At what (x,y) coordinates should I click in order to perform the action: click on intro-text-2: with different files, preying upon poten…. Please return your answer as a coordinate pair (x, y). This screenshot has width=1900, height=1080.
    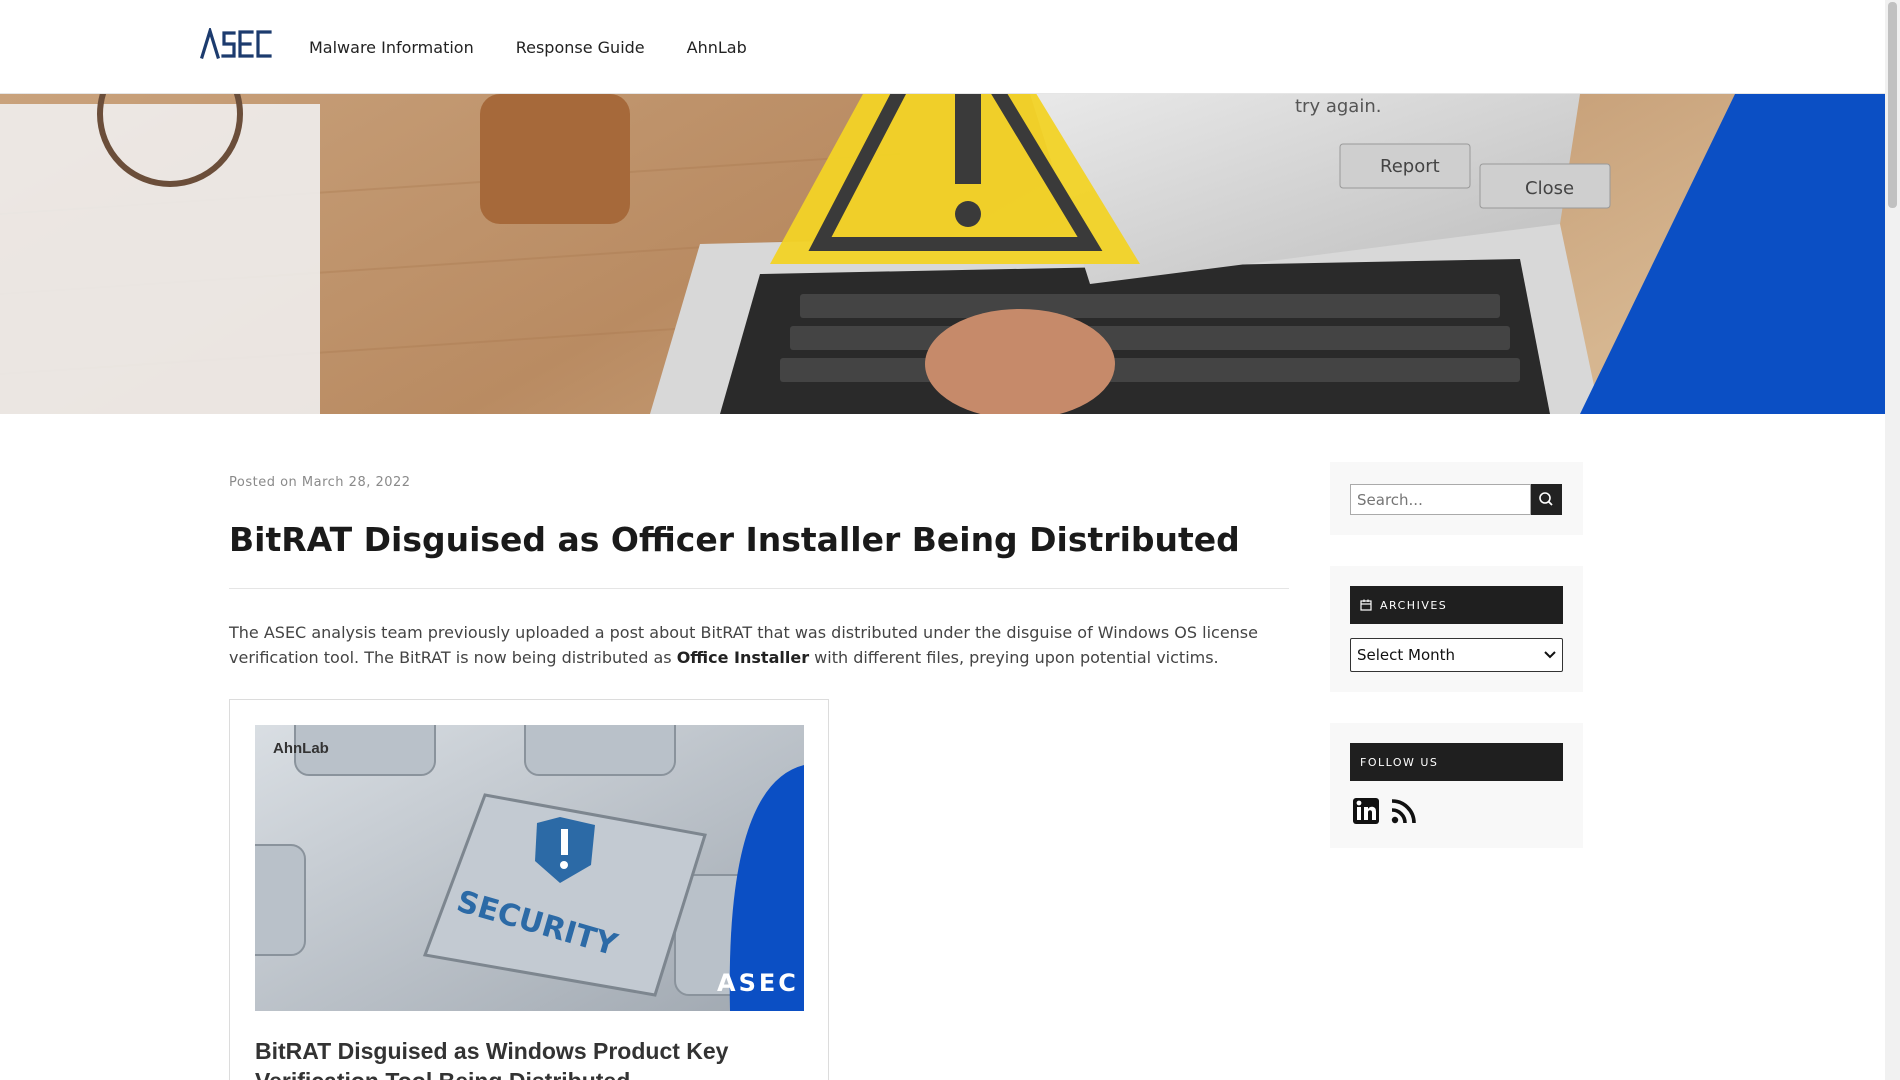
    Looking at the image, I should click on (1014, 657).